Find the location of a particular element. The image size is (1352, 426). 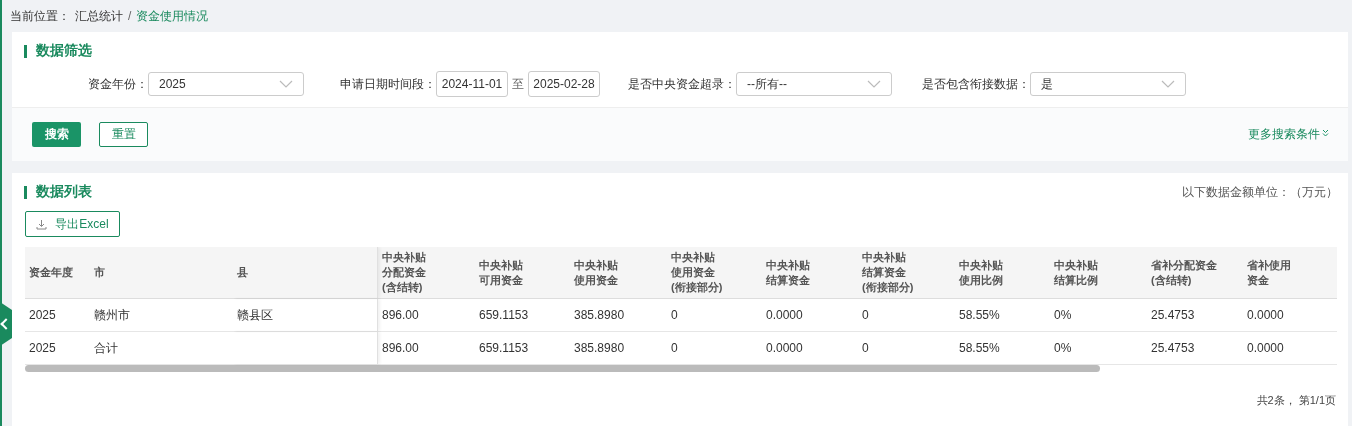

field-label: 资金年份： is located at coordinates (118, 84).